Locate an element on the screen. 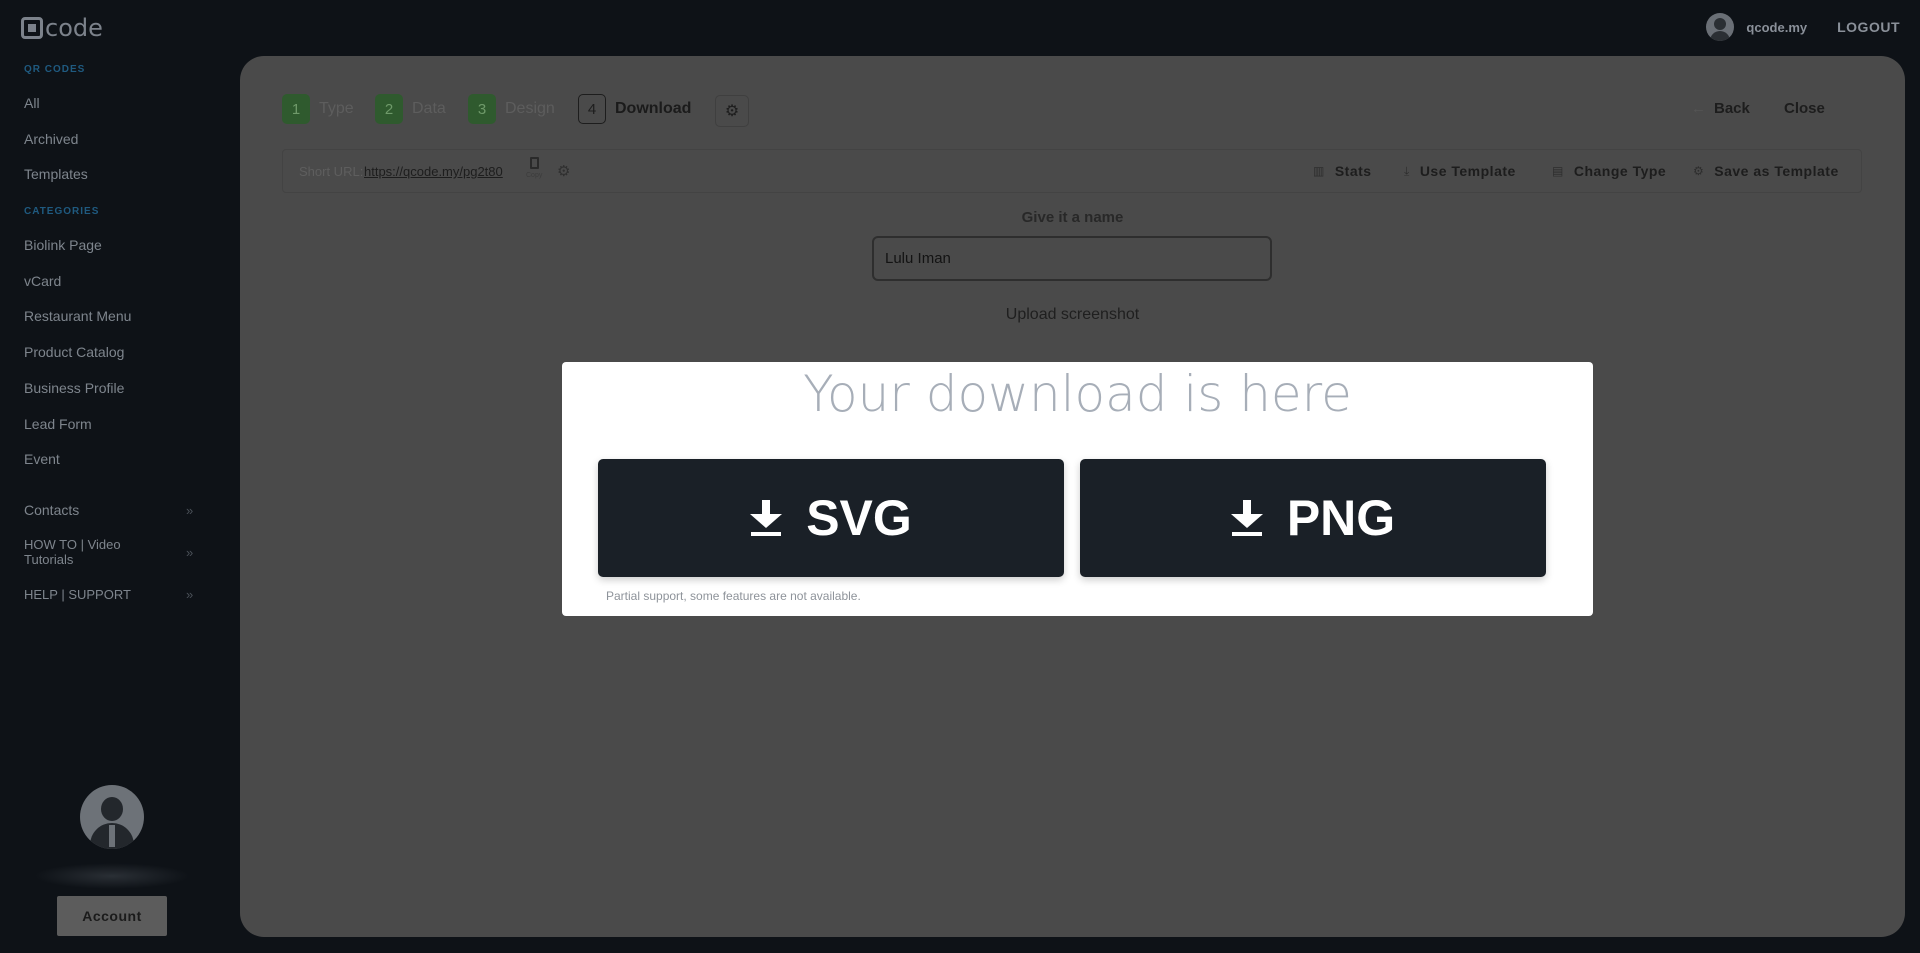 This screenshot has height=953, width=1920. account-button: Account is located at coordinates (112, 916).